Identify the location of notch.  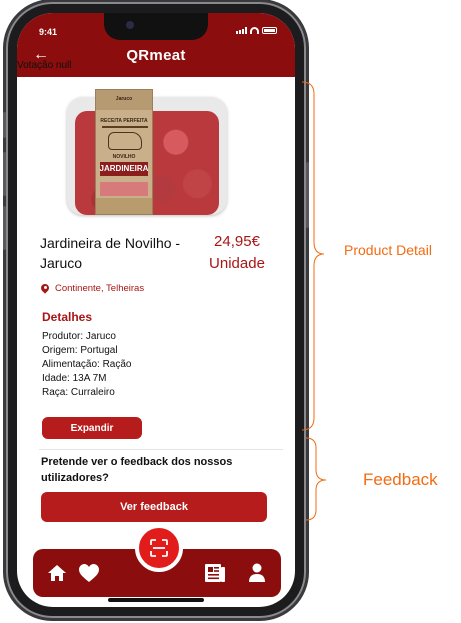
(156, 26).